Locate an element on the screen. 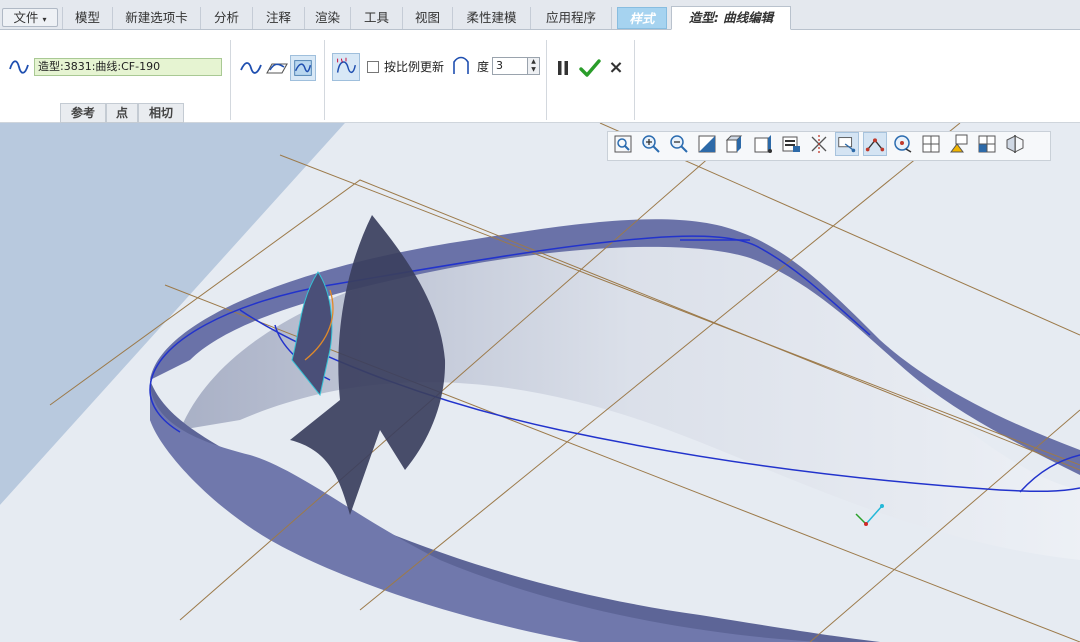 The height and width of the screenshot is (642, 1080). chevron-down-icon: ▾ is located at coordinates (44, 19).